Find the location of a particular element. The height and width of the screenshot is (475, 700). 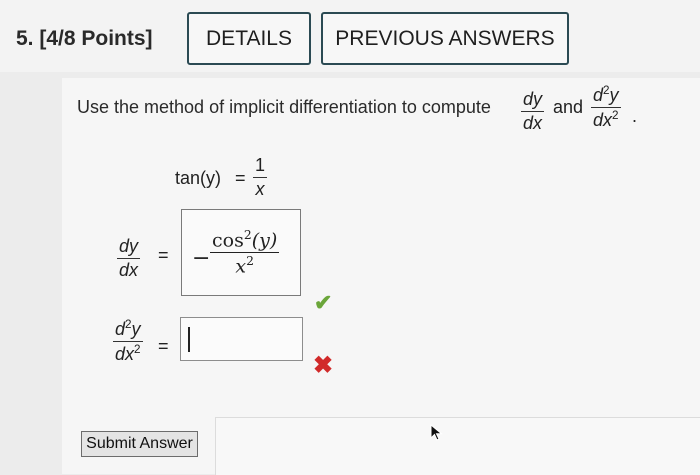

d2-label-y: y is located at coordinates (136, 329).